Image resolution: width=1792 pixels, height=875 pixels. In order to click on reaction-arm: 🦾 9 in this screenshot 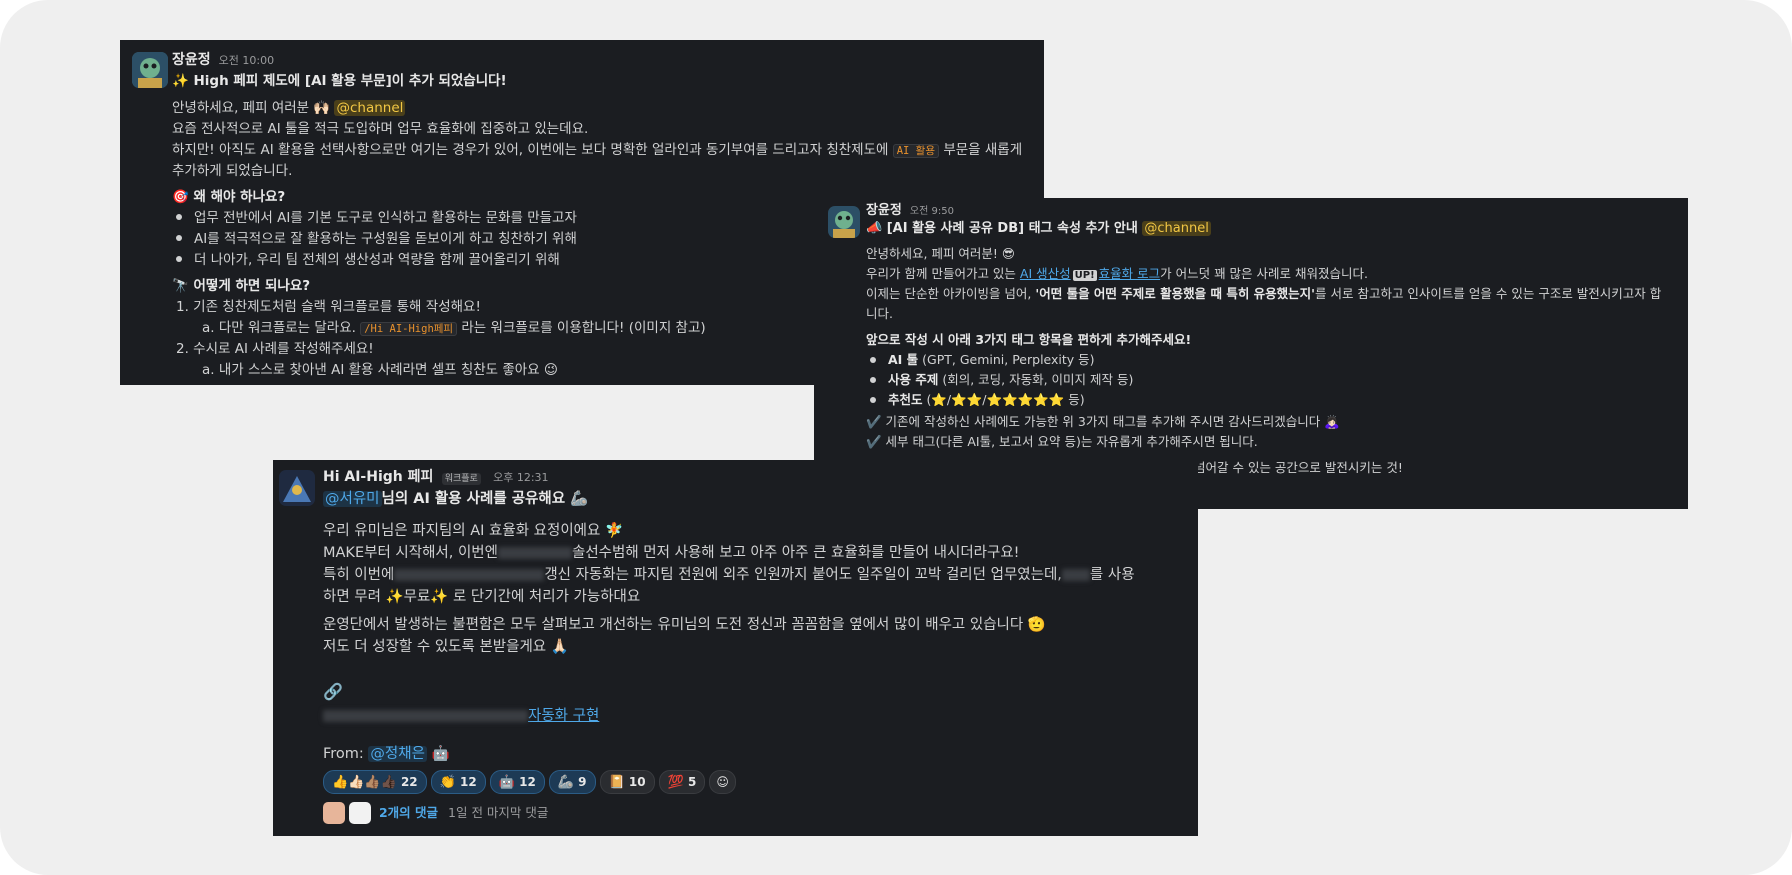, I will do `click(572, 782)`.